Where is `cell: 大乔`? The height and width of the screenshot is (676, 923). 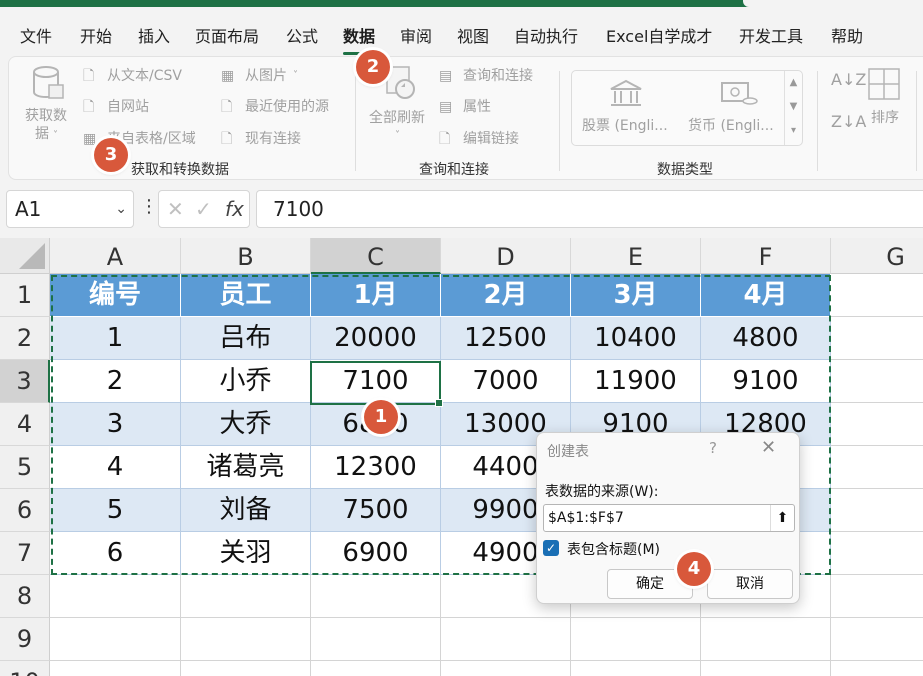 cell: 大乔 is located at coordinates (246, 424).